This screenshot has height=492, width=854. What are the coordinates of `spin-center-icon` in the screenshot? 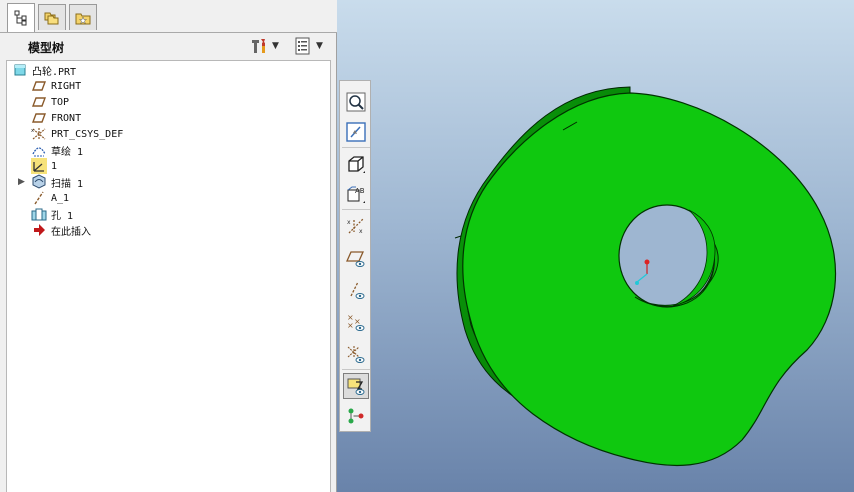 It's located at (356, 386).